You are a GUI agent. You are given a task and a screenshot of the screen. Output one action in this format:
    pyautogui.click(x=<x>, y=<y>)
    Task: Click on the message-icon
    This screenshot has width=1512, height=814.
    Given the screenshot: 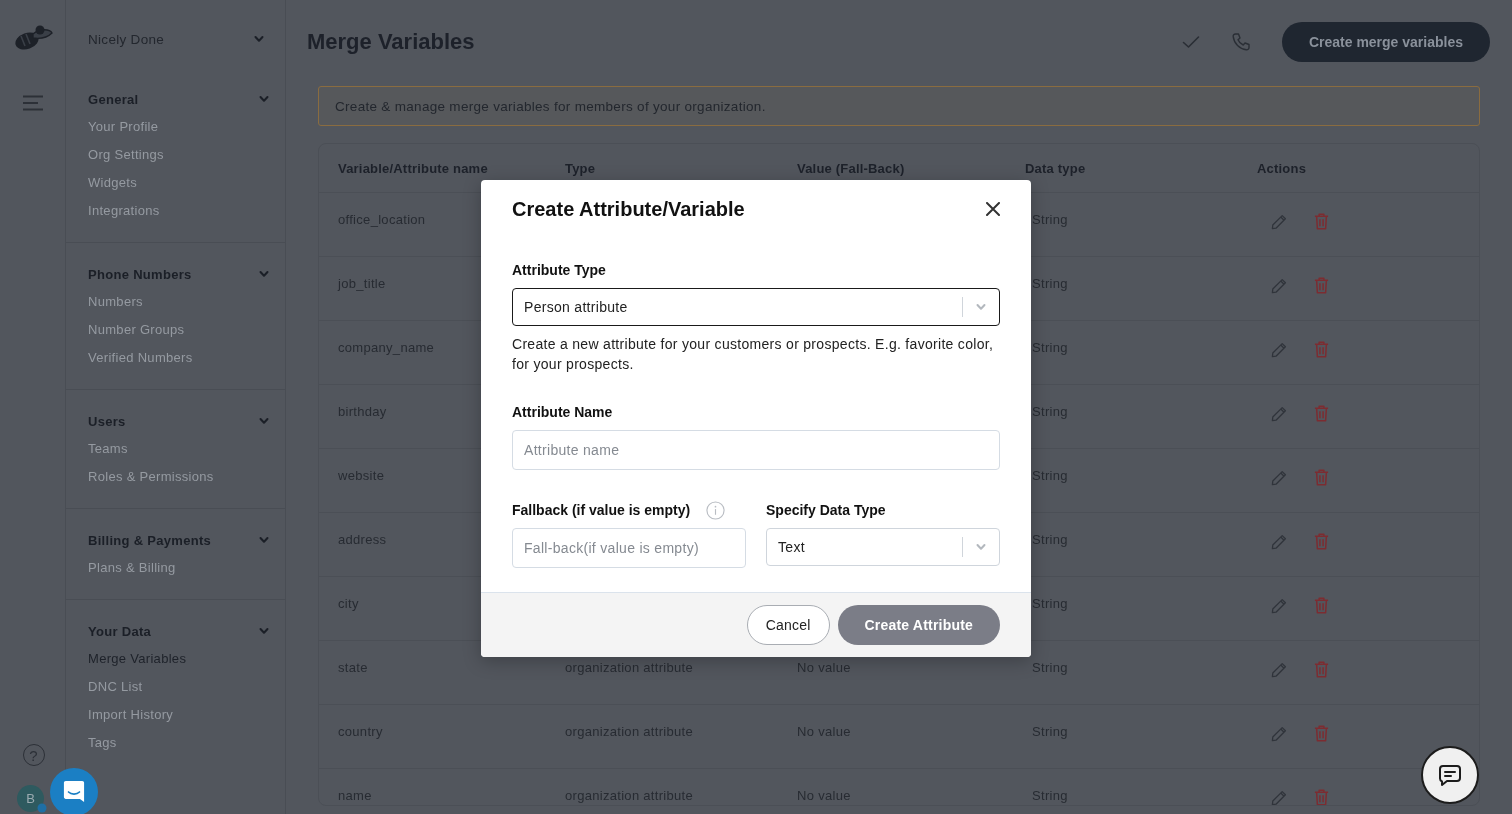 What is the action you would take?
    pyautogui.click(x=1450, y=775)
    